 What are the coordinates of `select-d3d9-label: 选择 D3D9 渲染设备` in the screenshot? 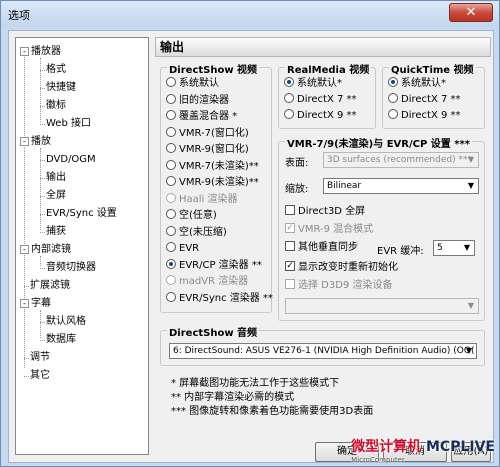 It's located at (345, 285).